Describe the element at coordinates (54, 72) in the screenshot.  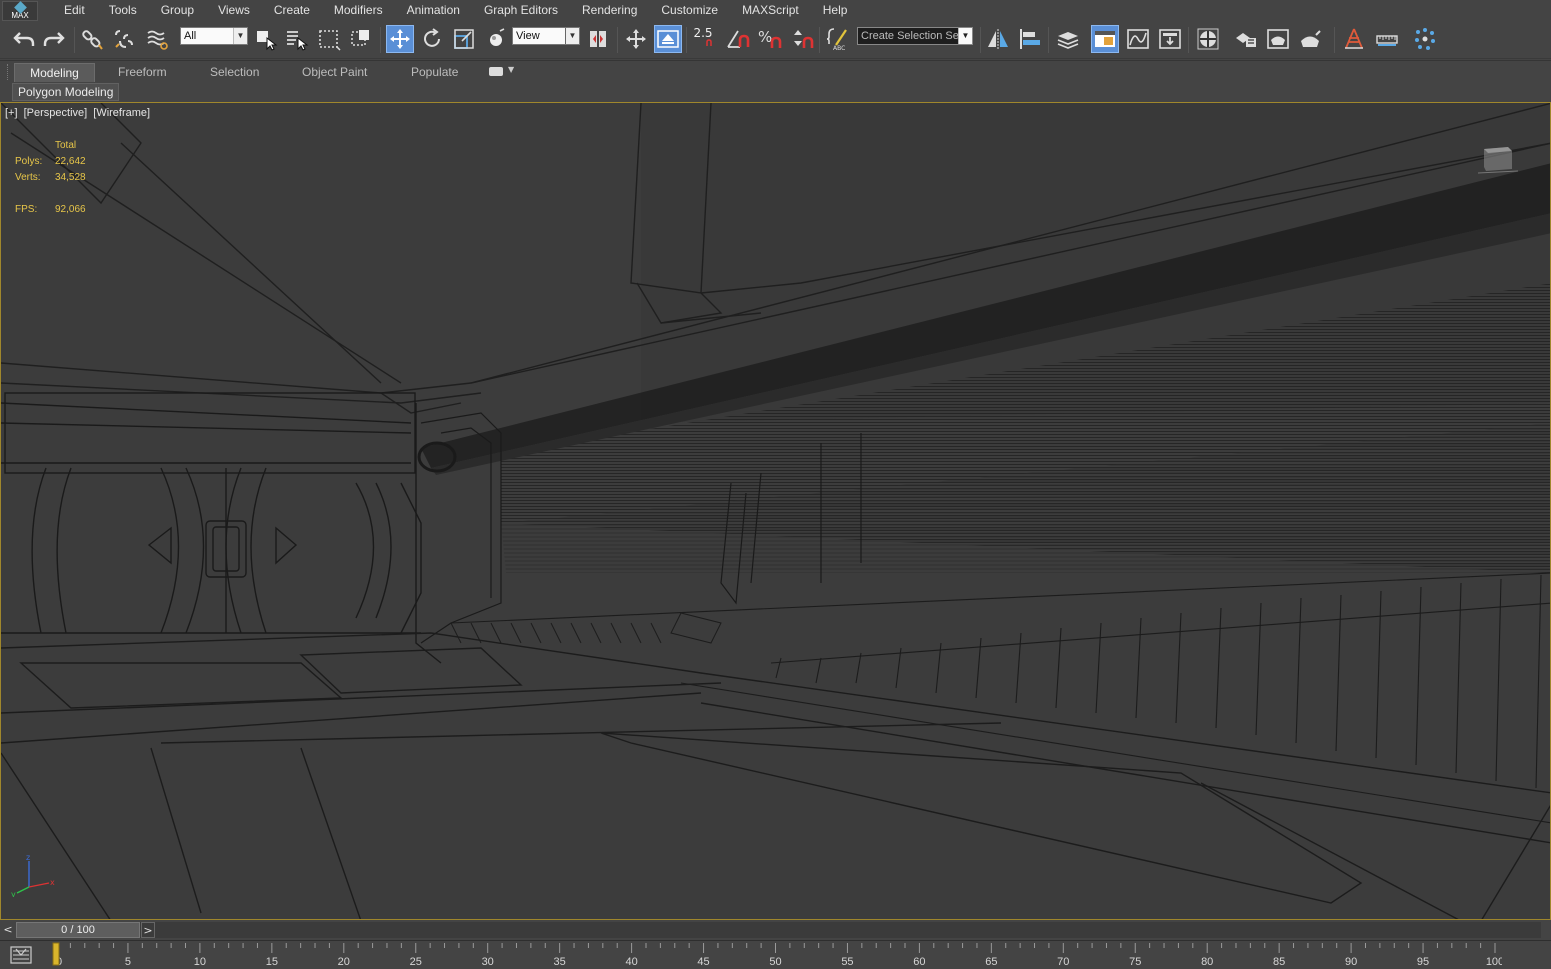
I see `tab-modeling: Modeling` at that location.